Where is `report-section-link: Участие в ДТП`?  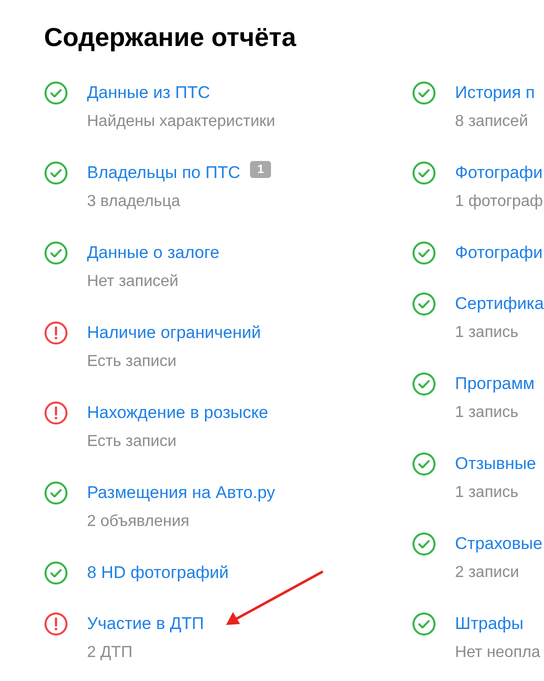 report-section-link: Участие в ДТП is located at coordinates (145, 624).